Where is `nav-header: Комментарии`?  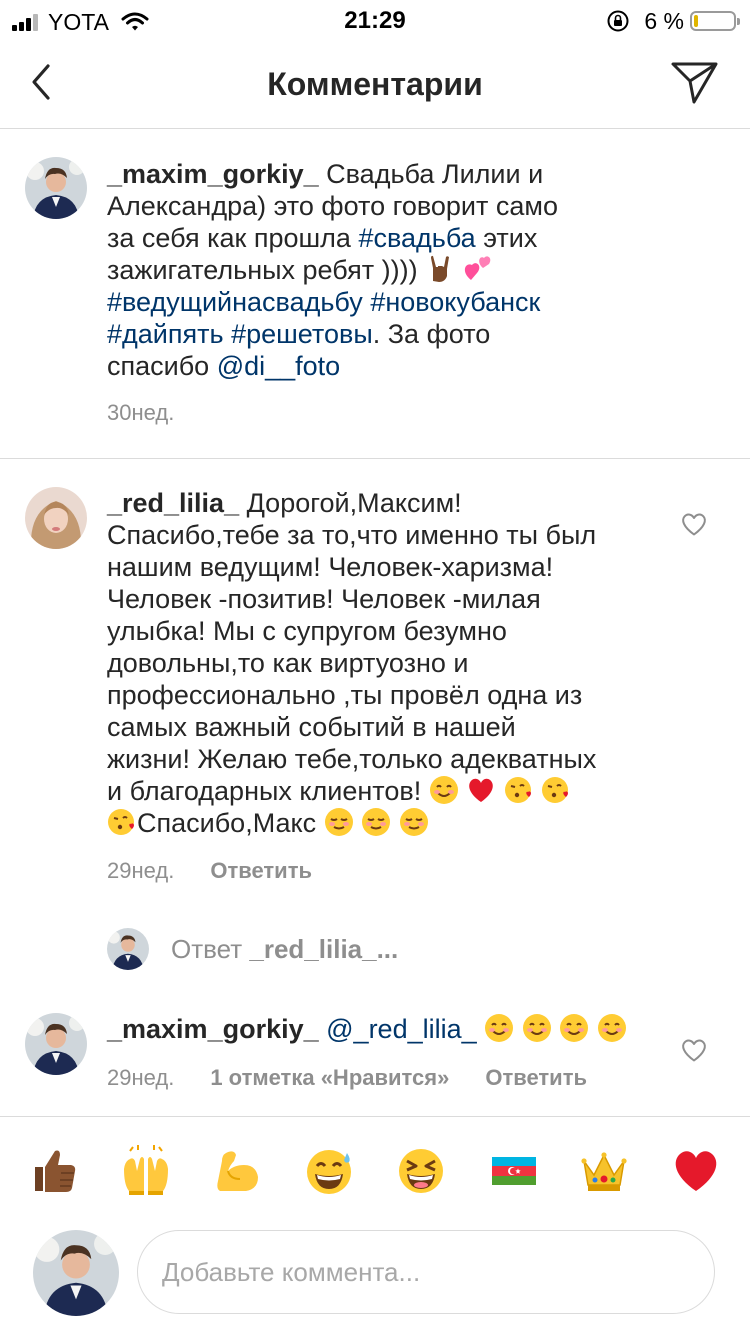 nav-header: Комментарии is located at coordinates (375, 84).